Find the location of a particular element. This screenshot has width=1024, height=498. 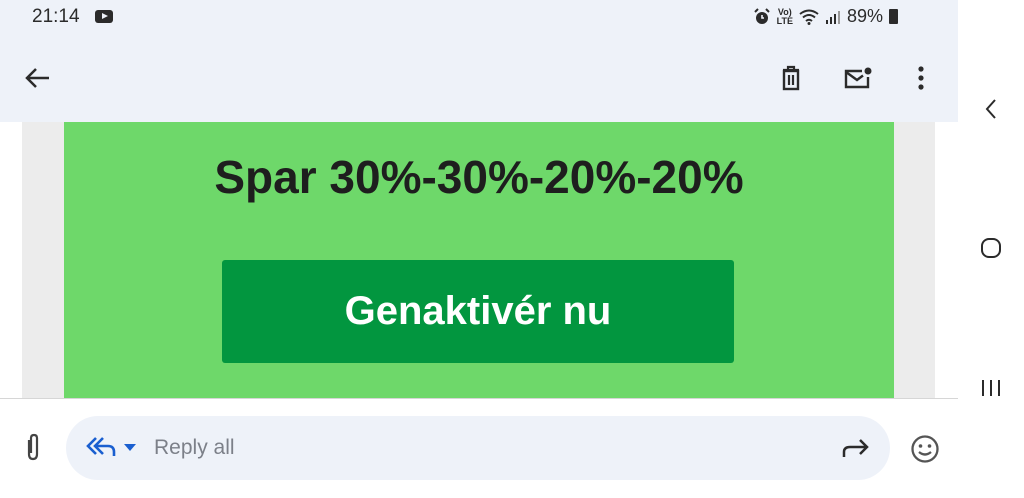

volte-indicator: Vo) LTE is located at coordinates (784, 16).